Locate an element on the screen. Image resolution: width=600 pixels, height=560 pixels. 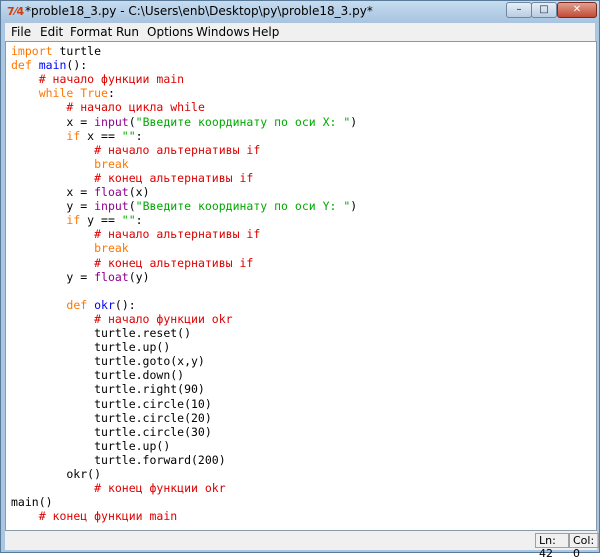
code-token: turtle.down() is located at coordinates (98, 375).